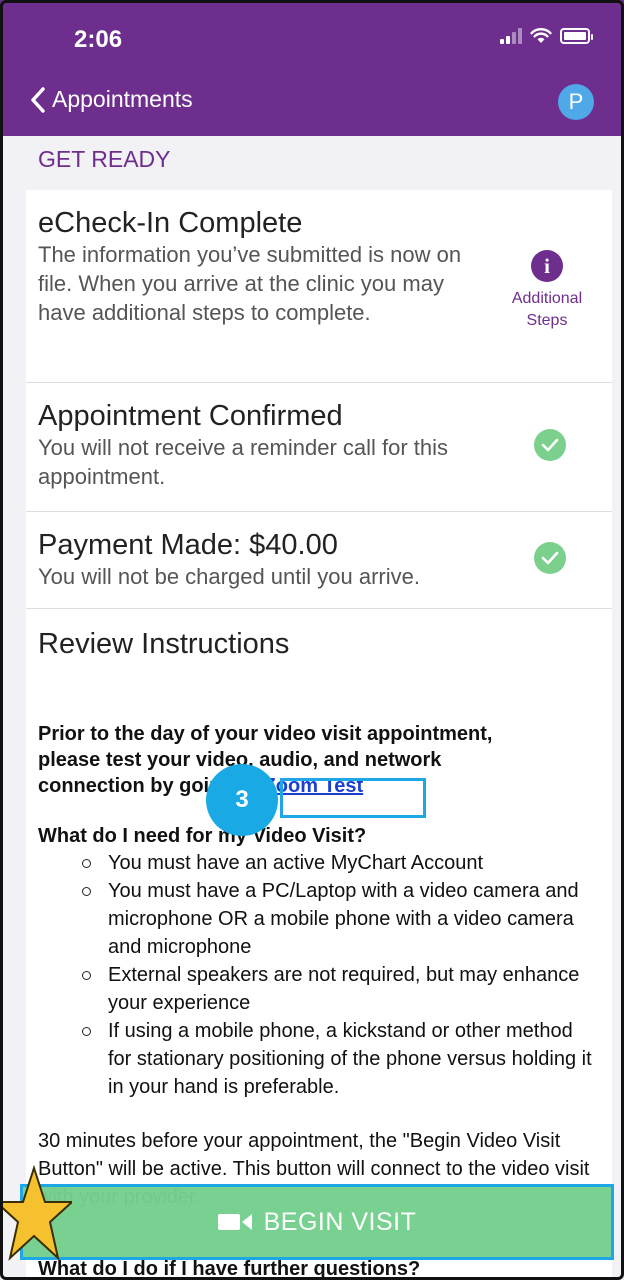 Image resolution: width=624 pixels, height=1280 pixels. Describe the element at coordinates (234, 1222) in the screenshot. I see `video-camera-icon` at that location.